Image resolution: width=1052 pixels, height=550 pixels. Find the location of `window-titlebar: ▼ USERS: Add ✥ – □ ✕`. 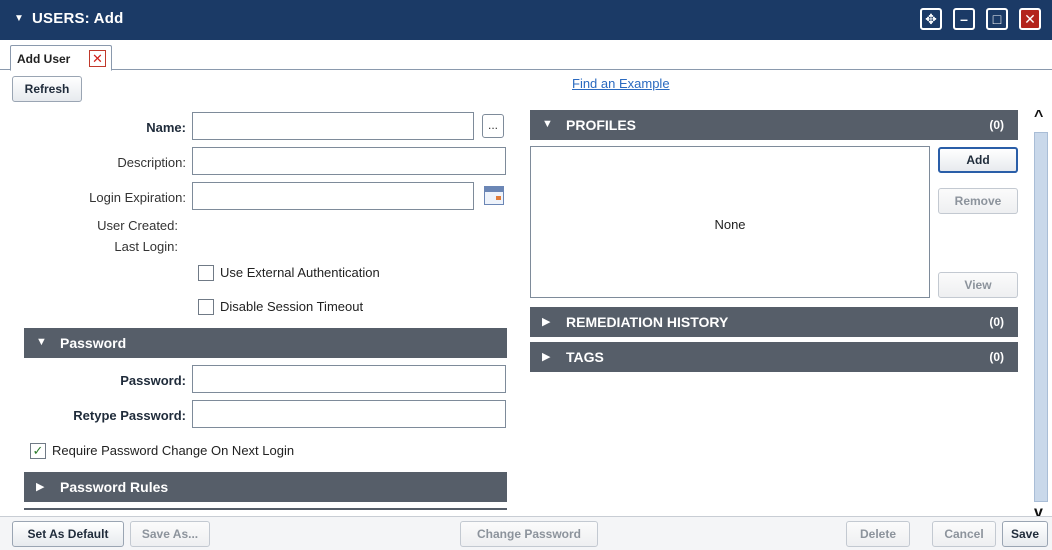

window-titlebar: ▼ USERS: Add ✥ – □ ✕ is located at coordinates (526, 20).